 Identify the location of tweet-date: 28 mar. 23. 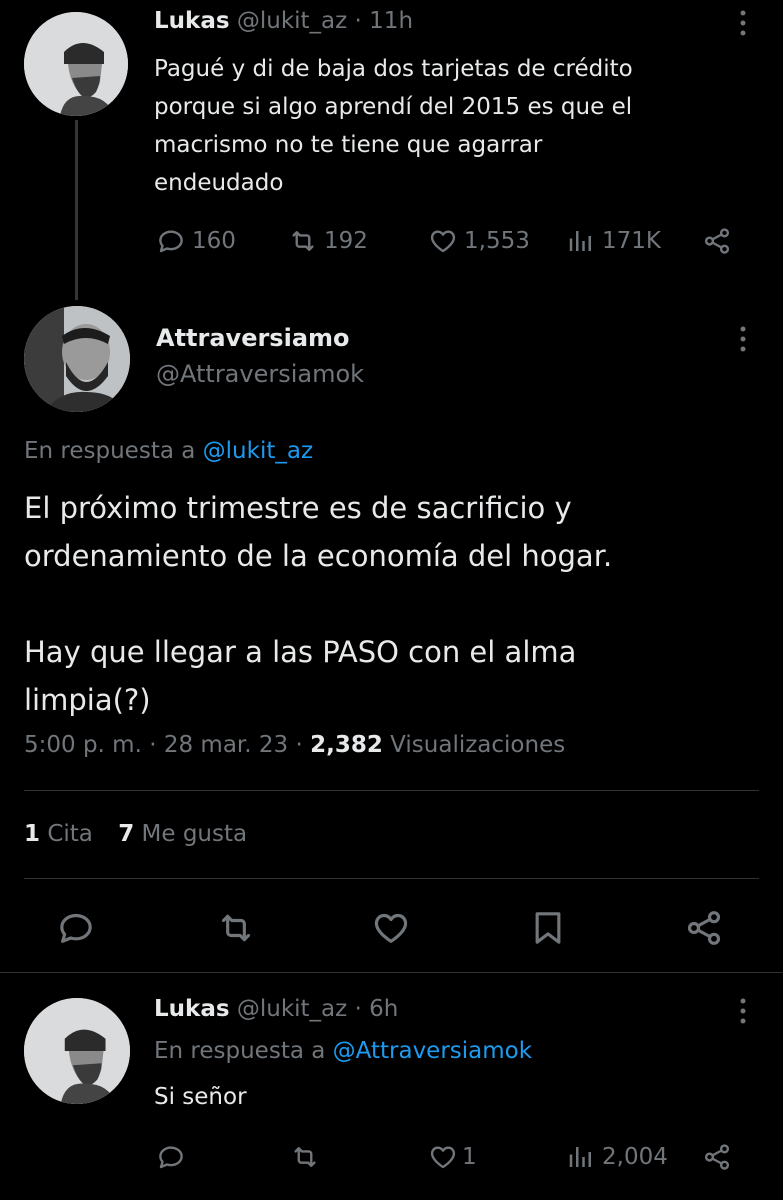
(226, 745).